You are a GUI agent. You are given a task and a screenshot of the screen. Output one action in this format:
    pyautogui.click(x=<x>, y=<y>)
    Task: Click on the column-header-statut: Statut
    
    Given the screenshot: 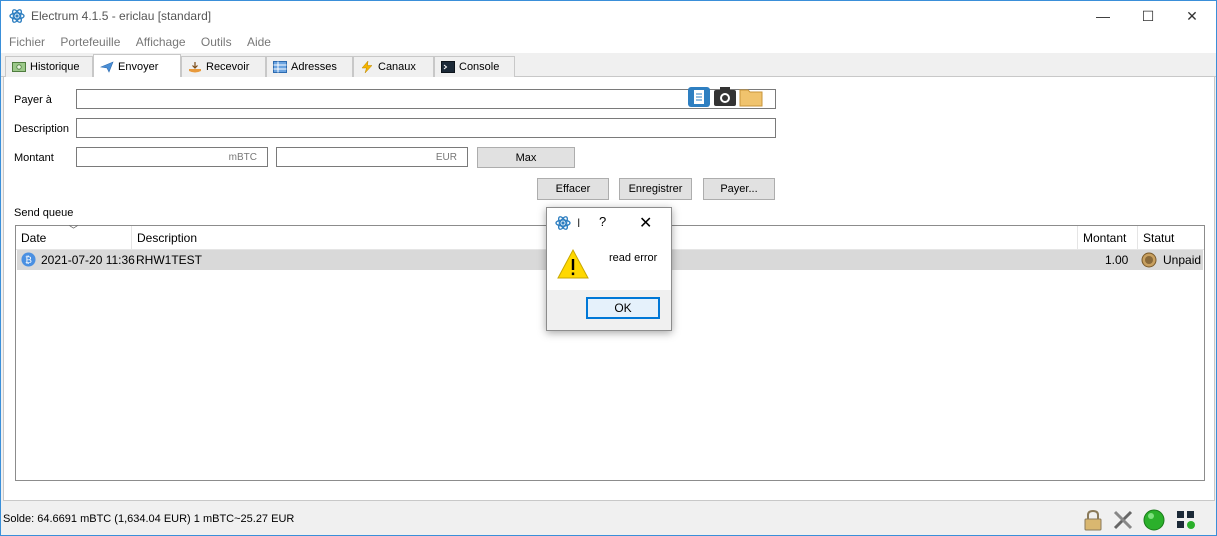 What is the action you would take?
    pyautogui.click(x=1171, y=238)
    